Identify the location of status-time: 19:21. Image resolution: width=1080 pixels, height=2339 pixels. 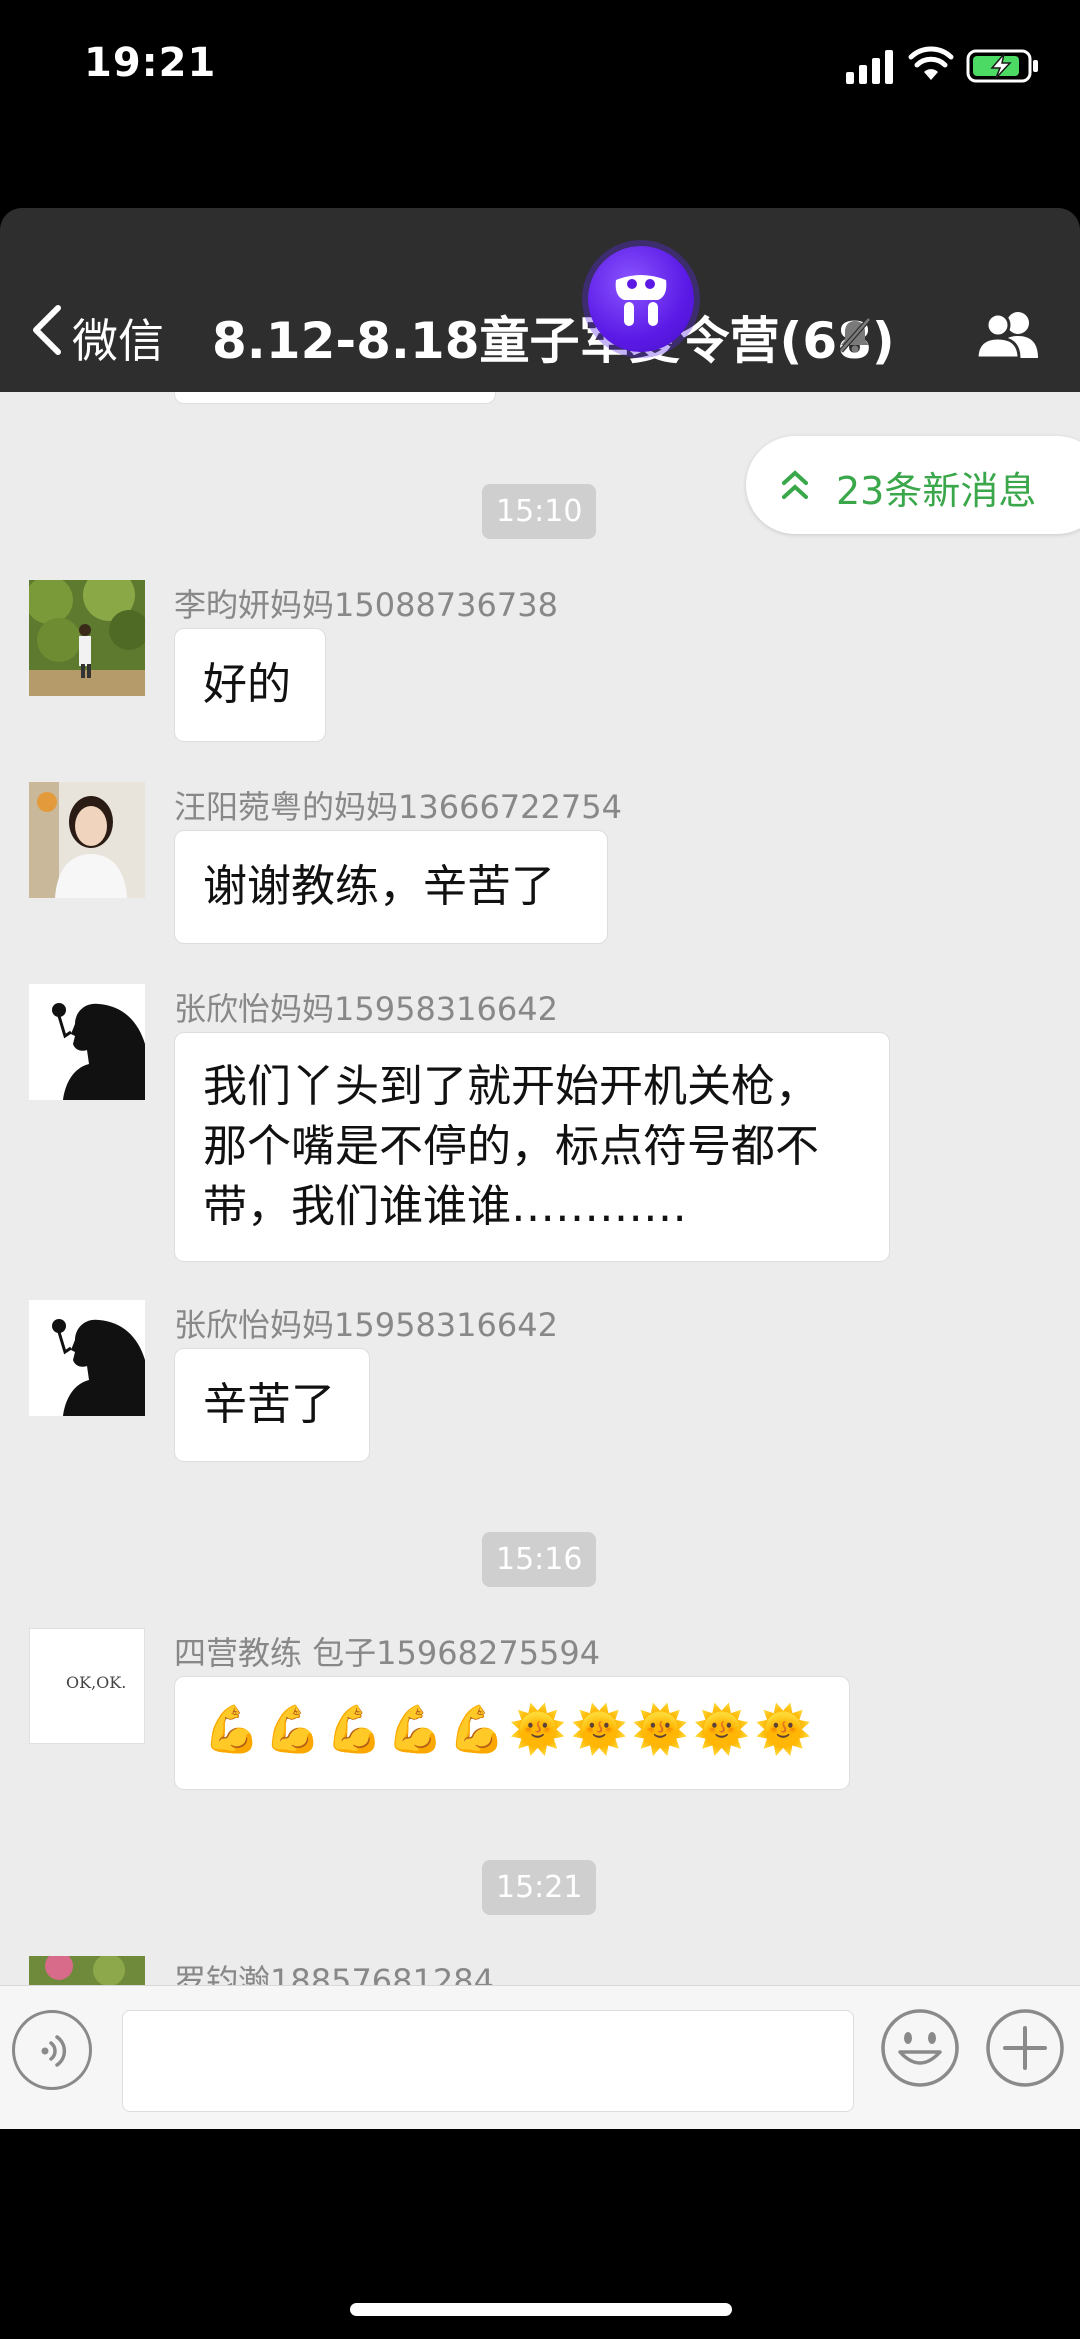
(150, 63).